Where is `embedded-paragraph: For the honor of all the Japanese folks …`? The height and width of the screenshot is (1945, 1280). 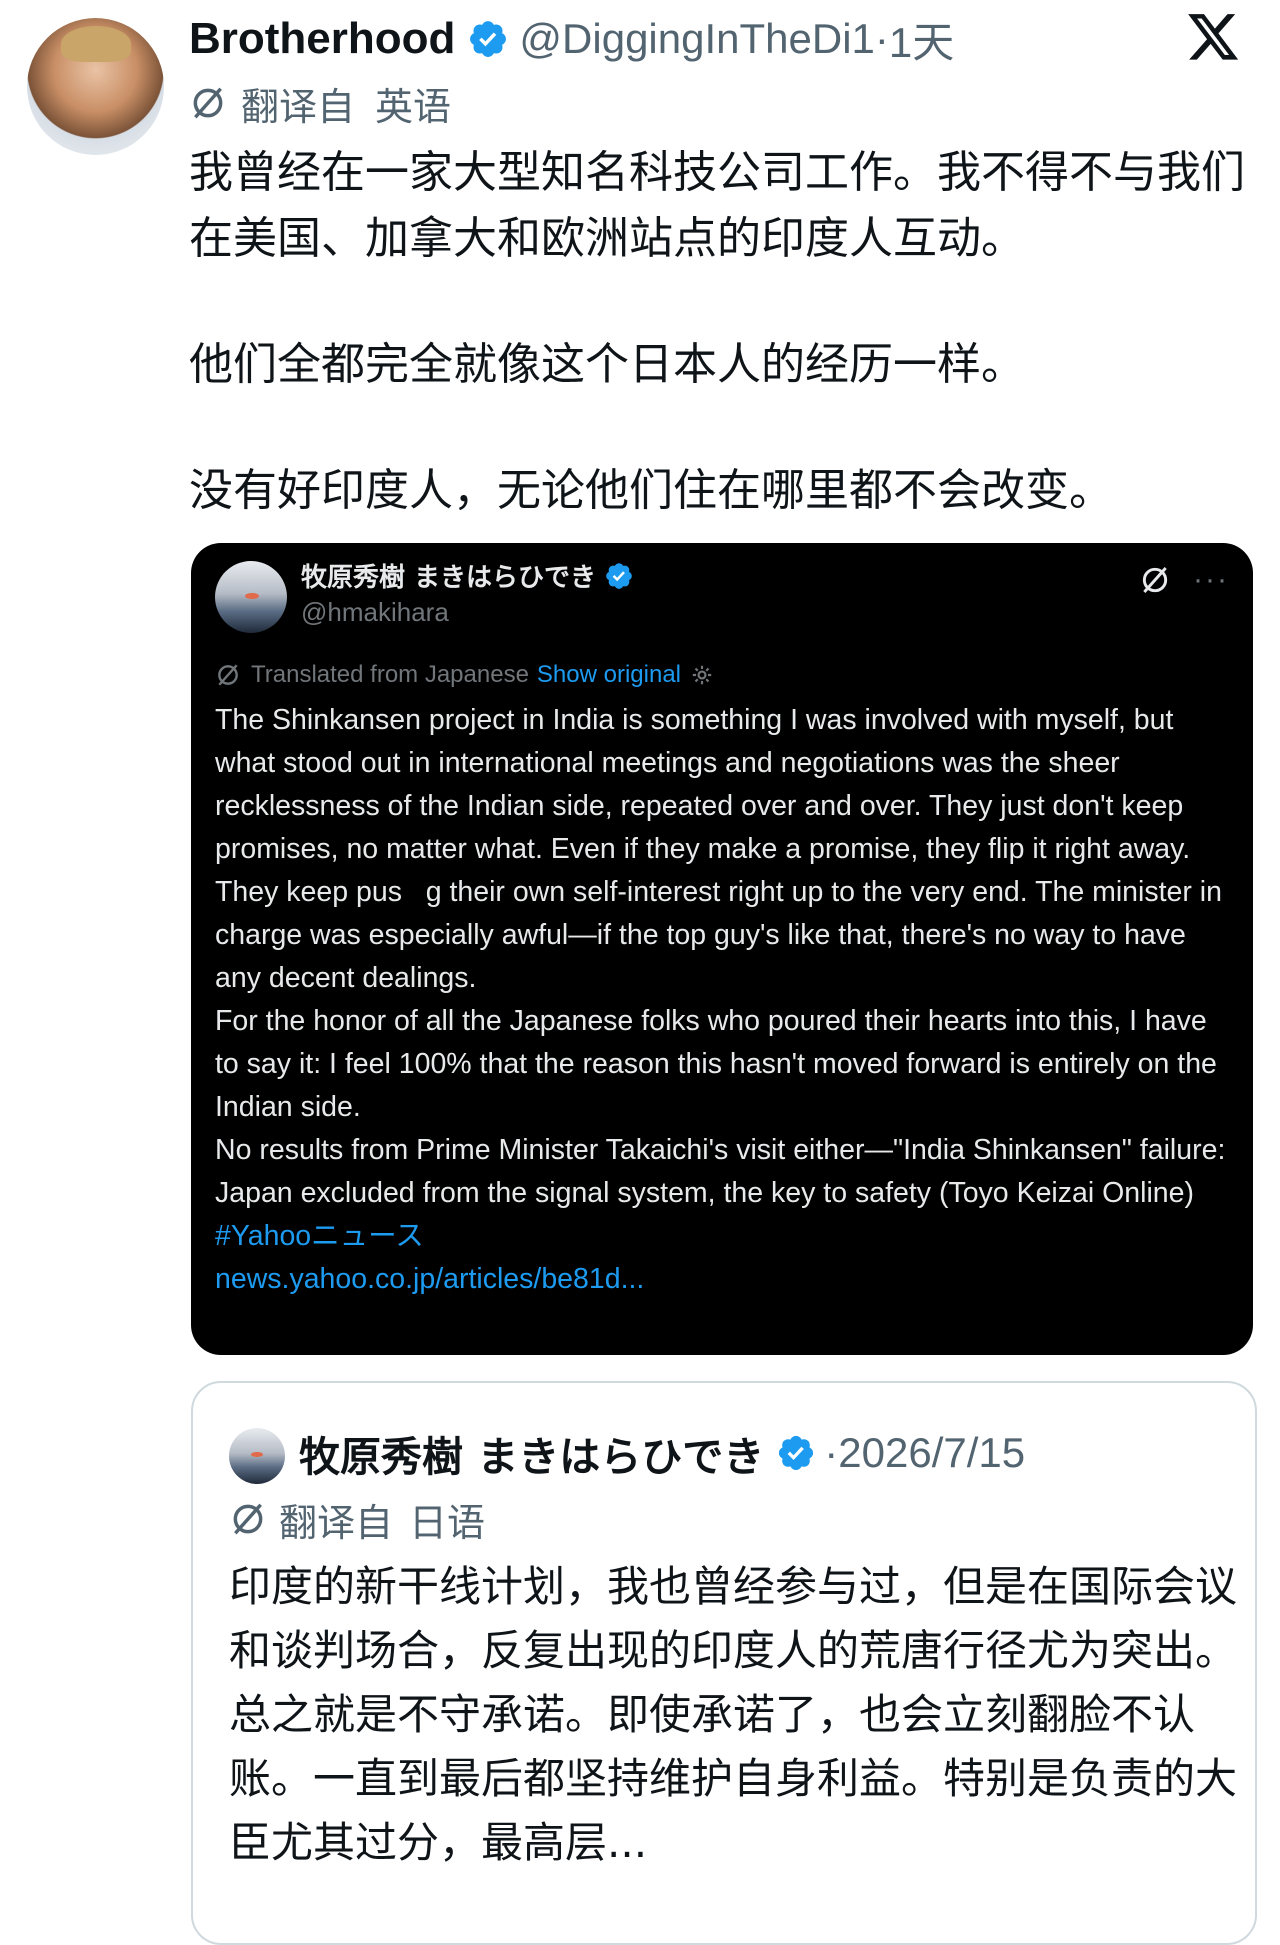
embedded-paragraph: For the honor of all the Japanese folks … is located at coordinates (716, 1064).